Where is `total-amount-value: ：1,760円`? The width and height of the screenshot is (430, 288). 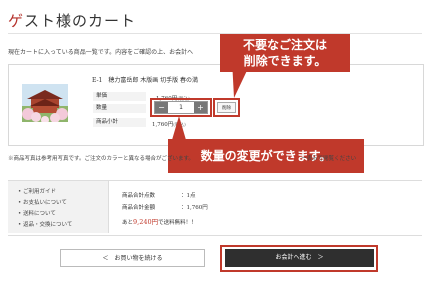
total-amount-value: ：1,760円 is located at coordinates (194, 208).